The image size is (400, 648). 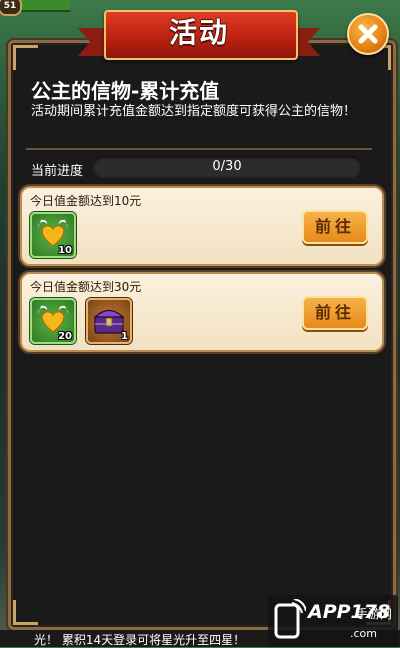 What do you see at coordinates (290, 619) in the screenshot?
I see `phone-logo-icon` at bounding box center [290, 619].